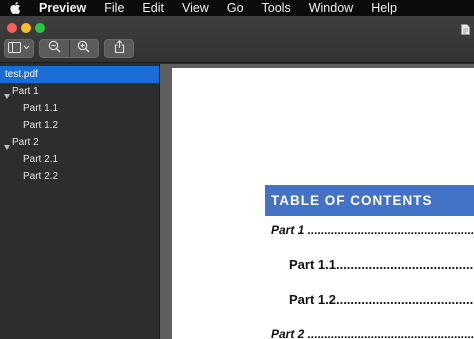  Describe the element at coordinates (12, 28) in the screenshot. I see `close-window-button` at that location.